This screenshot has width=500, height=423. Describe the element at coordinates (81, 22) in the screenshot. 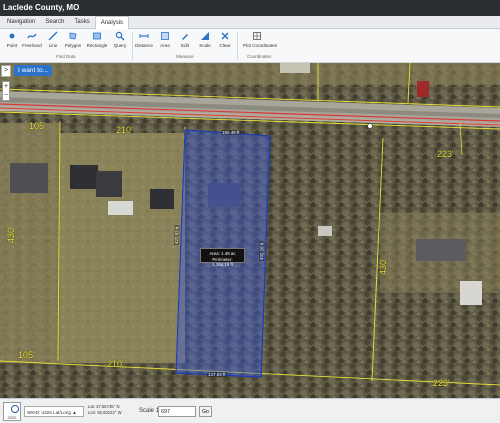

I see `tab-tasks: Tasks` at that location.